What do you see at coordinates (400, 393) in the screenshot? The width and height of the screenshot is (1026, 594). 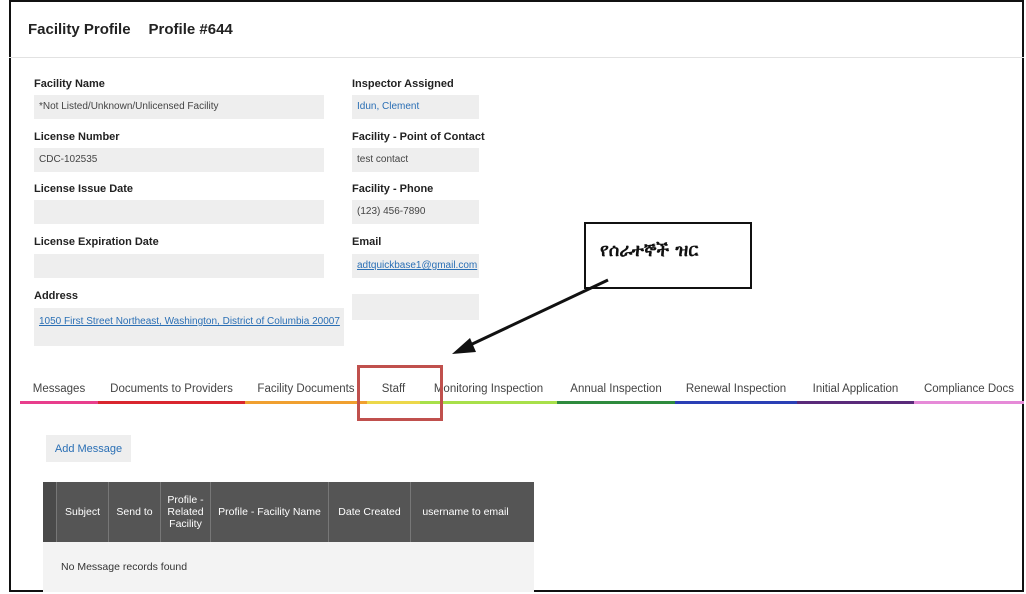 I see `staff-tab-highlight` at bounding box center [400, 393].